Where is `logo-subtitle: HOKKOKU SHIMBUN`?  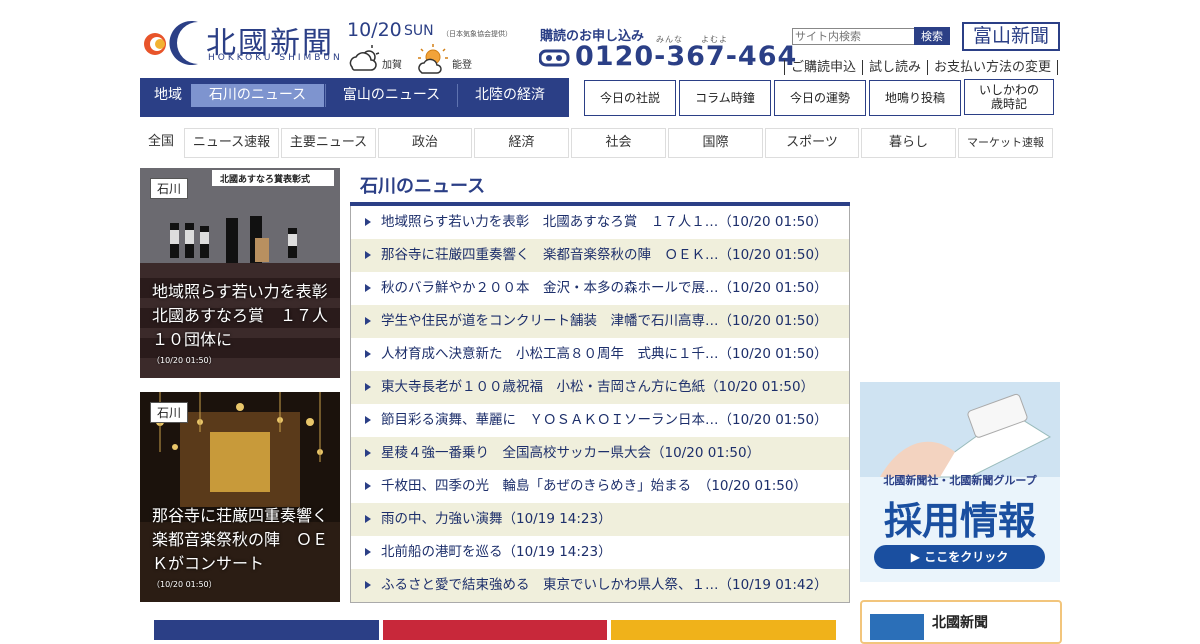
logo-subtitle: HOKKOKU SHIMBUN is located at coordinates (275, 58).